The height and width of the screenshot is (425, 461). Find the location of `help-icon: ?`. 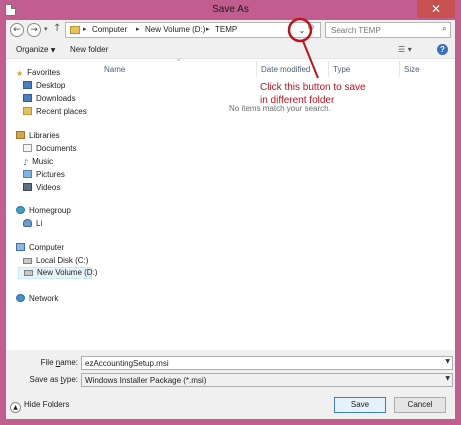

help-icon: ? is located at coordinates (442, 49).